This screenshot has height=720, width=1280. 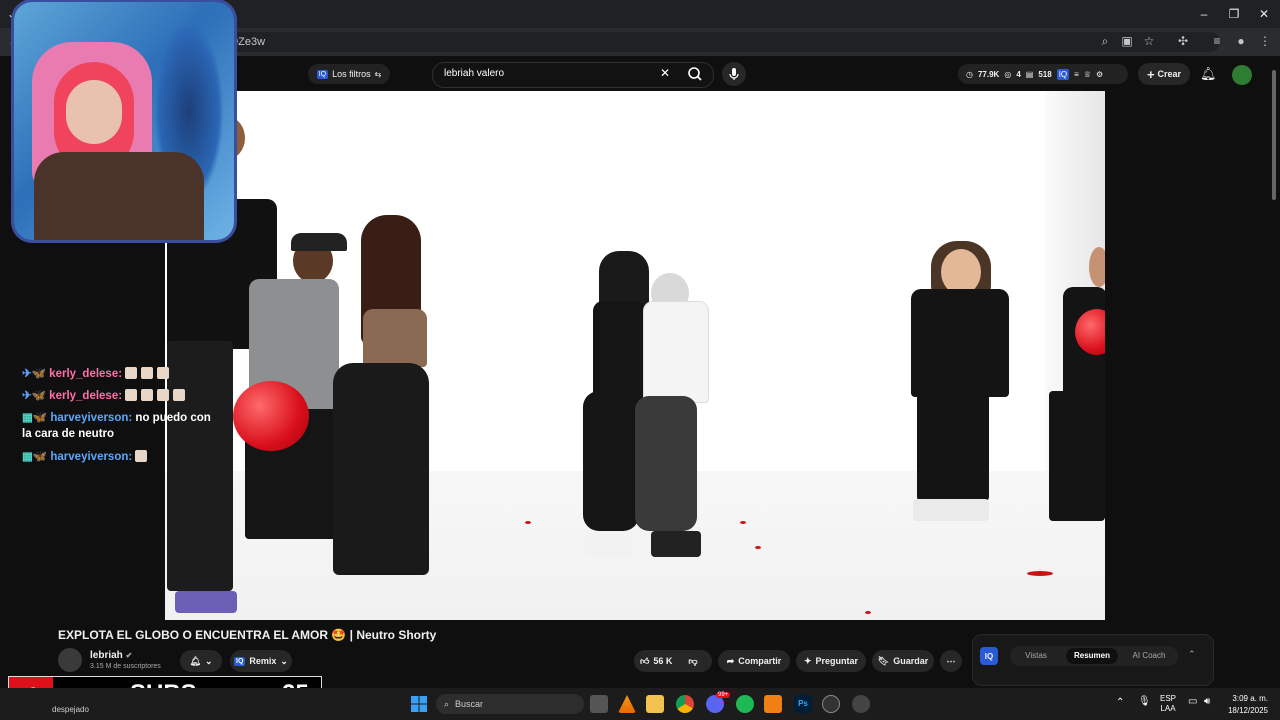 I want to click on microphone-tray-icon: 🎙︎, so click(x=1144, y=701).